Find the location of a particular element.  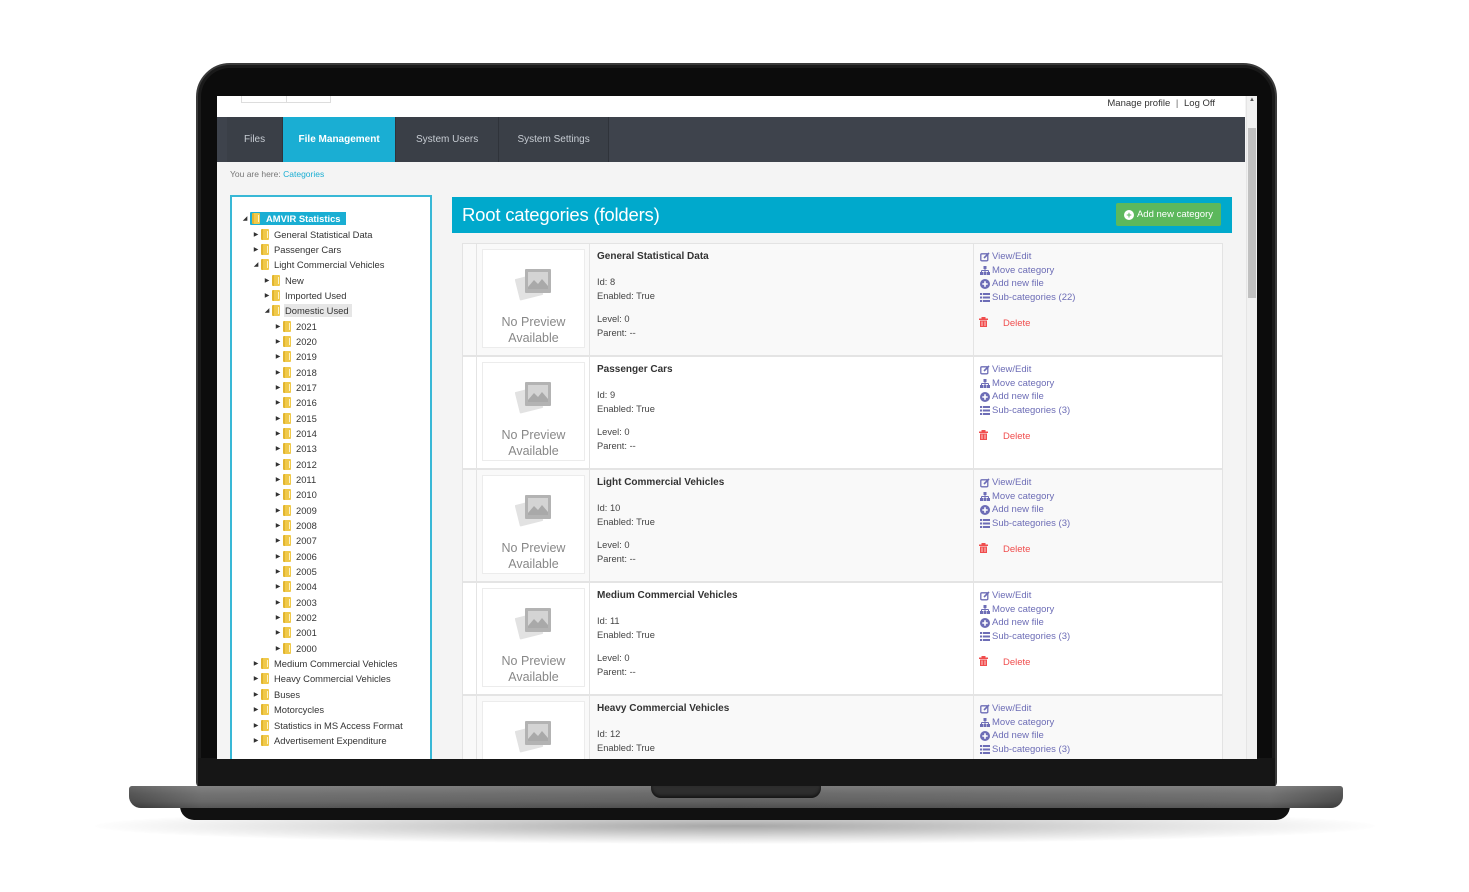

manage-profile-link: Manage profile is located at coordinates (1138, 103).